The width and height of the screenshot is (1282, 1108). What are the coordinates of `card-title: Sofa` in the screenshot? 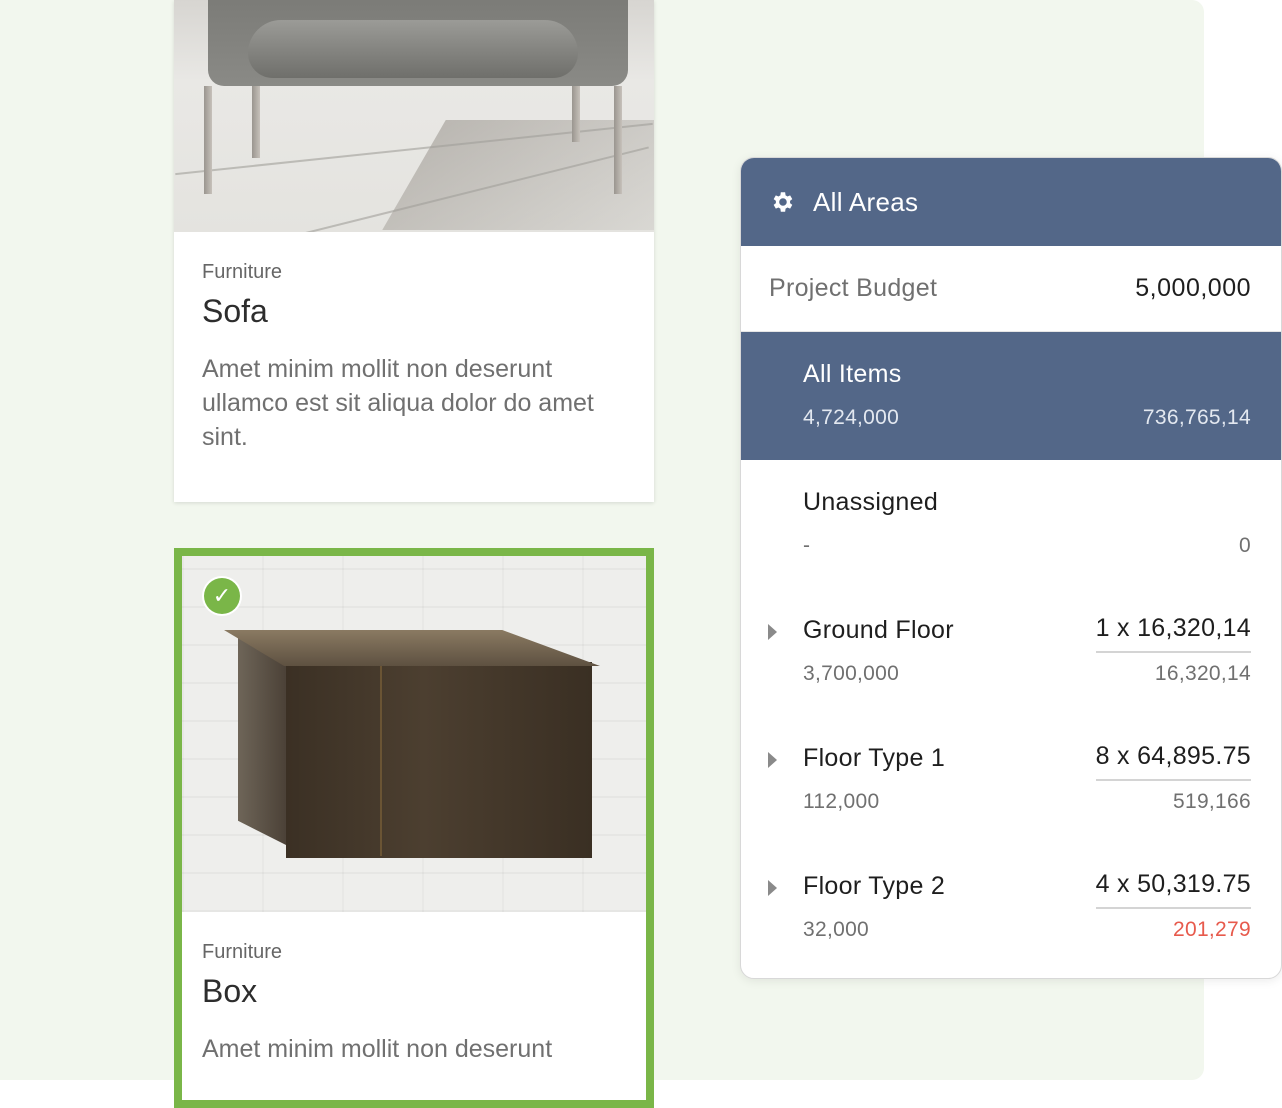 It's located at (235, 311).